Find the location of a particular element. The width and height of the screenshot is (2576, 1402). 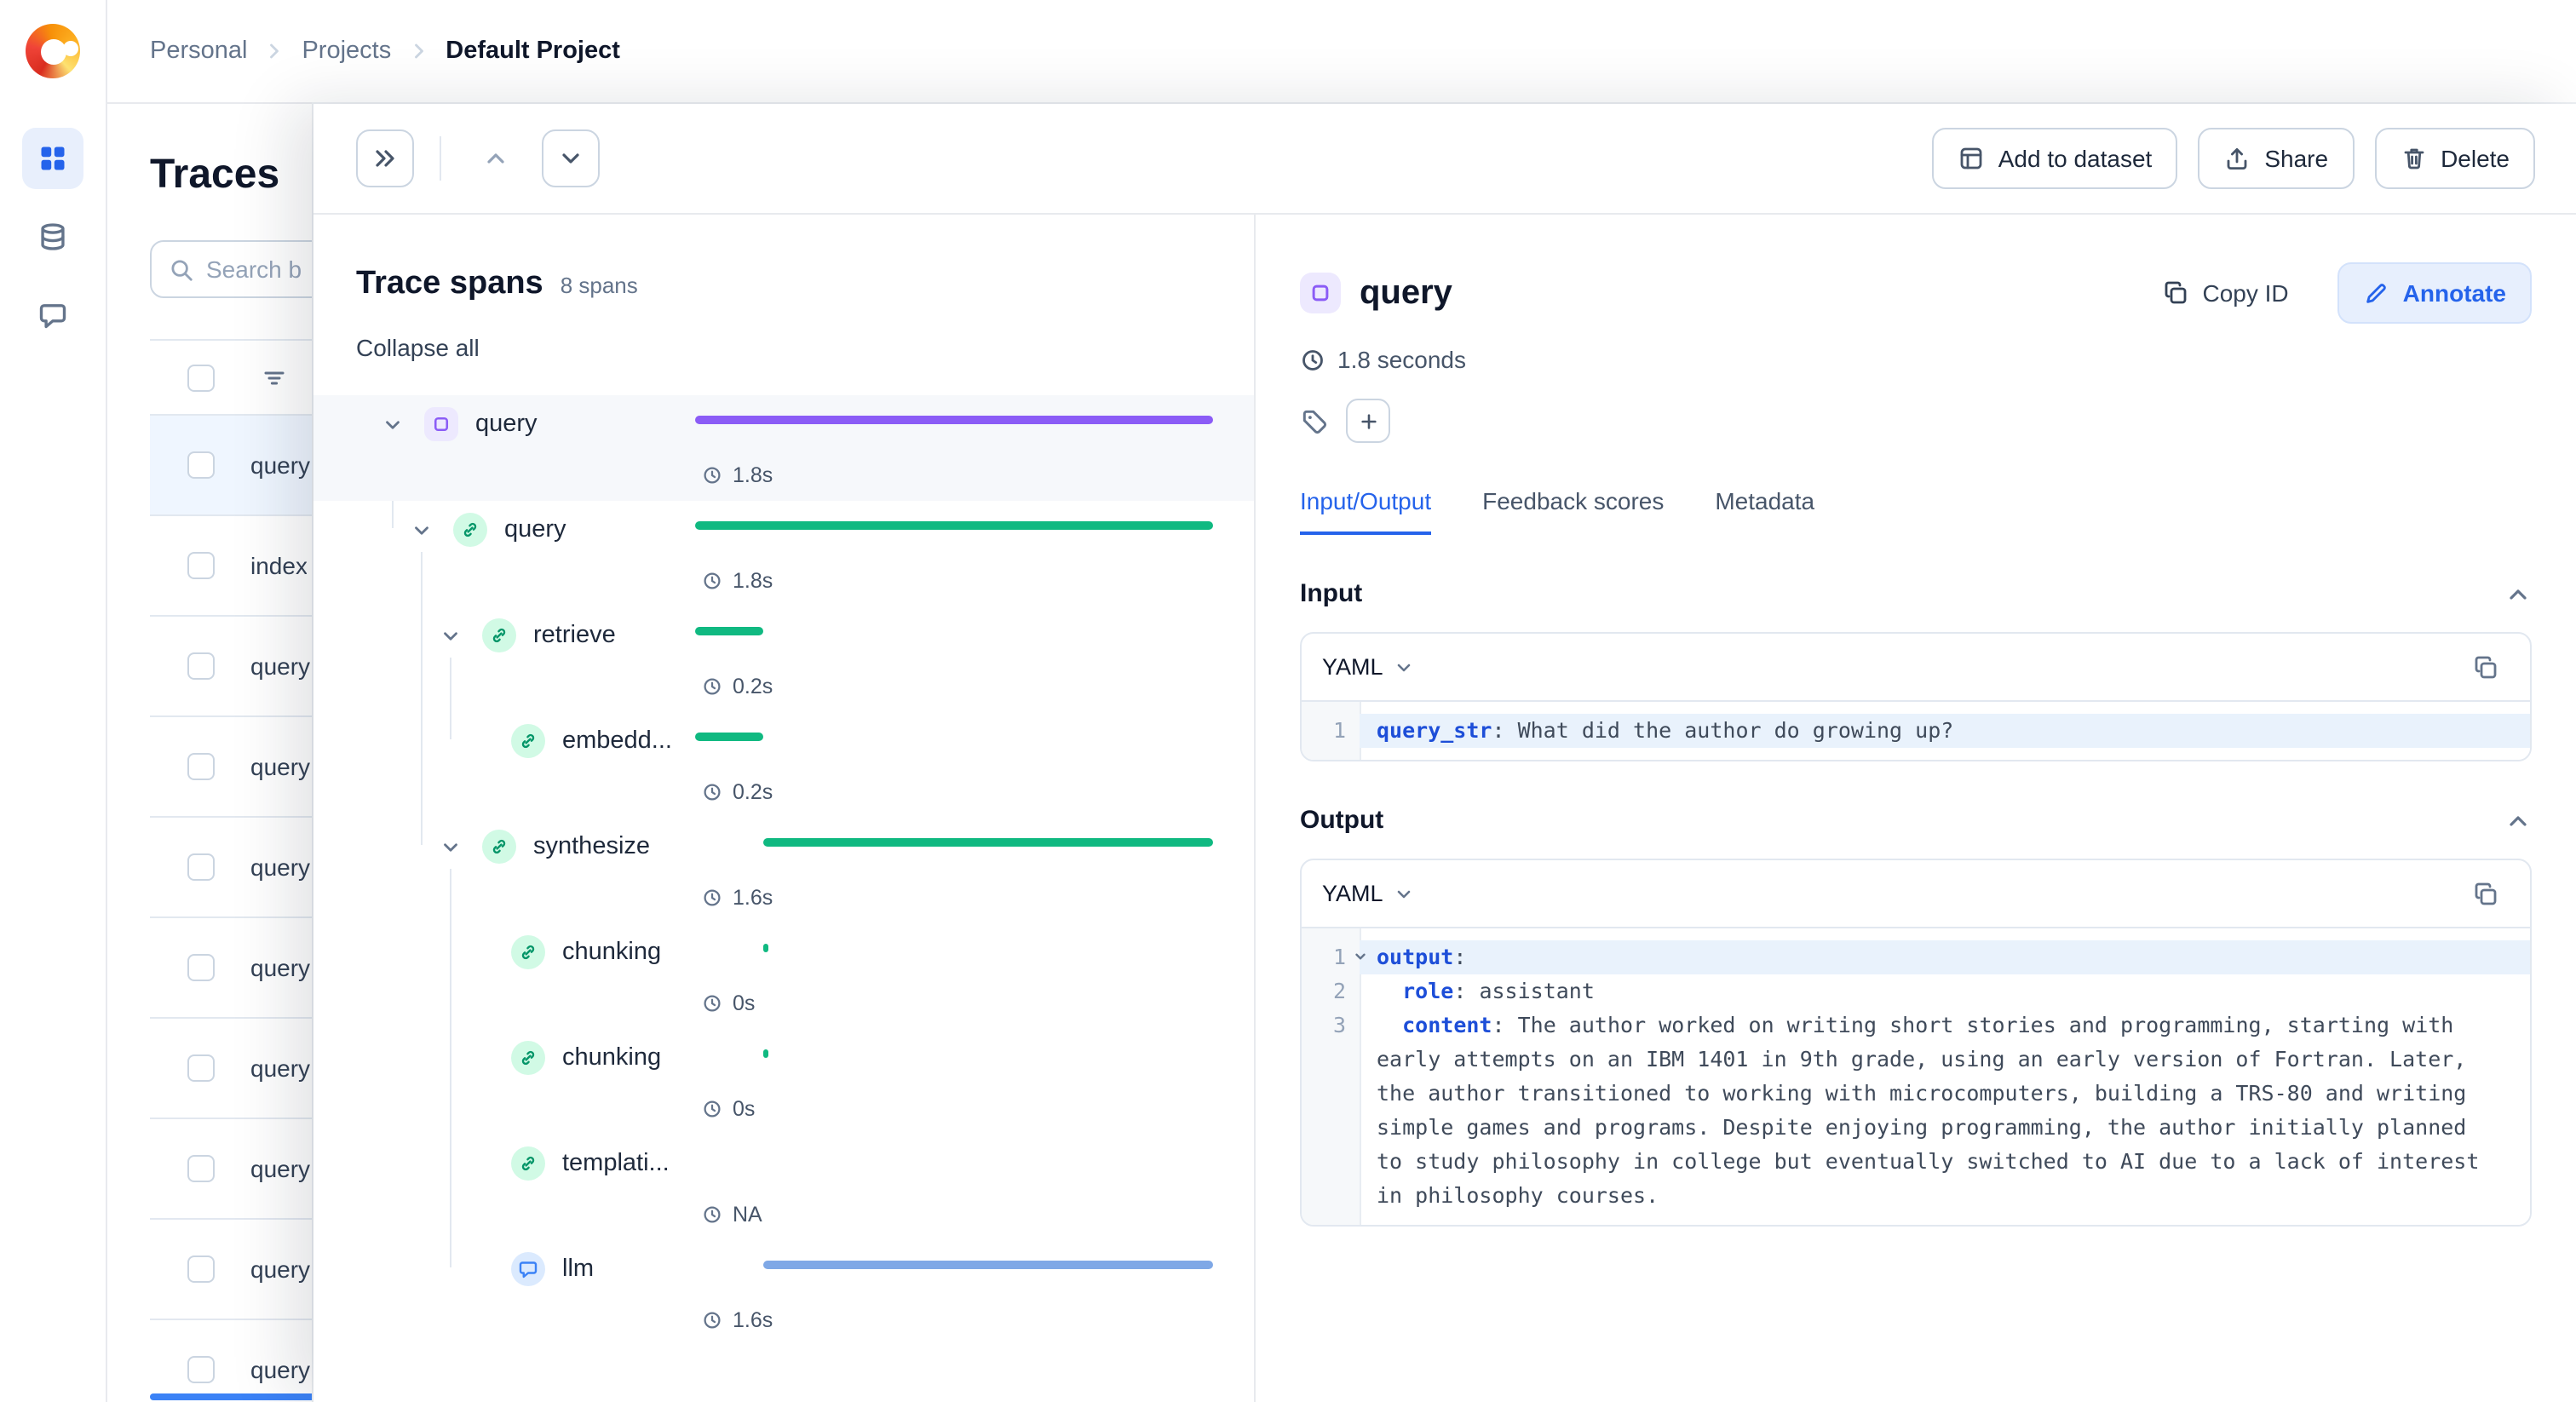

span-name: query is located at coordinates (535, 529).